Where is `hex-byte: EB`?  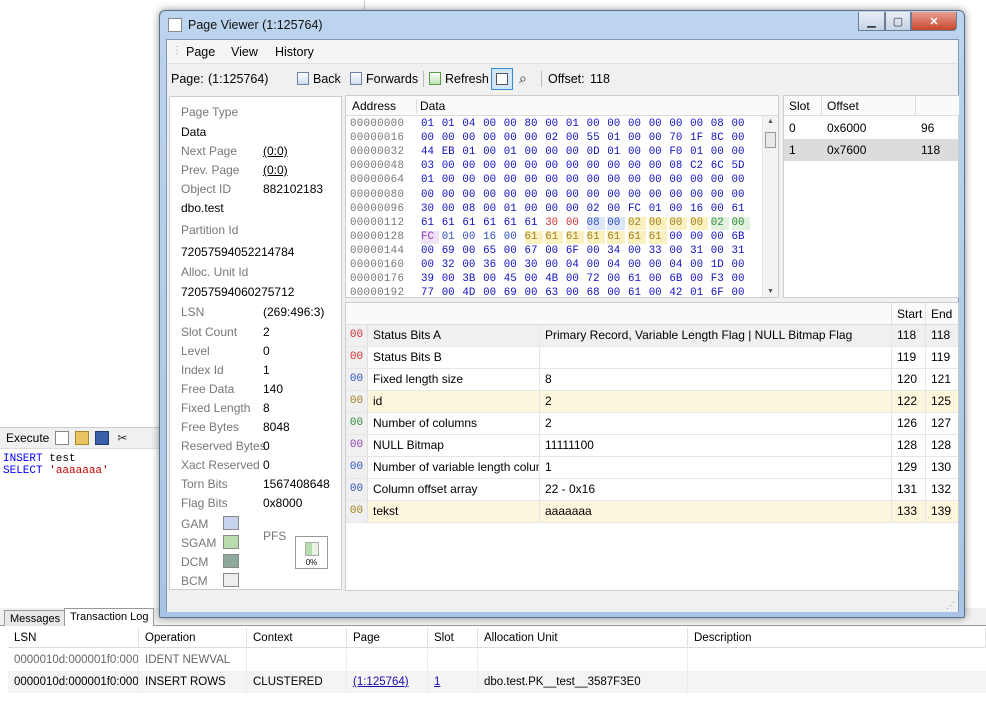 hex-byte: EB is located at coordinates (451, 152).